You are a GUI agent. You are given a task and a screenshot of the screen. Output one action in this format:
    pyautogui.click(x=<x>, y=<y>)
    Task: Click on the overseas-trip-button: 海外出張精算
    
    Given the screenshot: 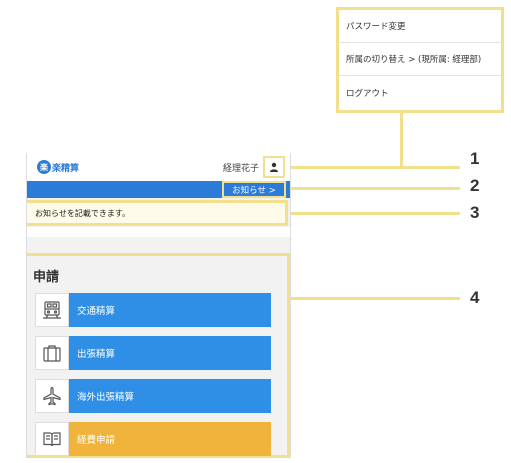 What is the action you would take?
    pyautogui.click(x=153, y=396)
    